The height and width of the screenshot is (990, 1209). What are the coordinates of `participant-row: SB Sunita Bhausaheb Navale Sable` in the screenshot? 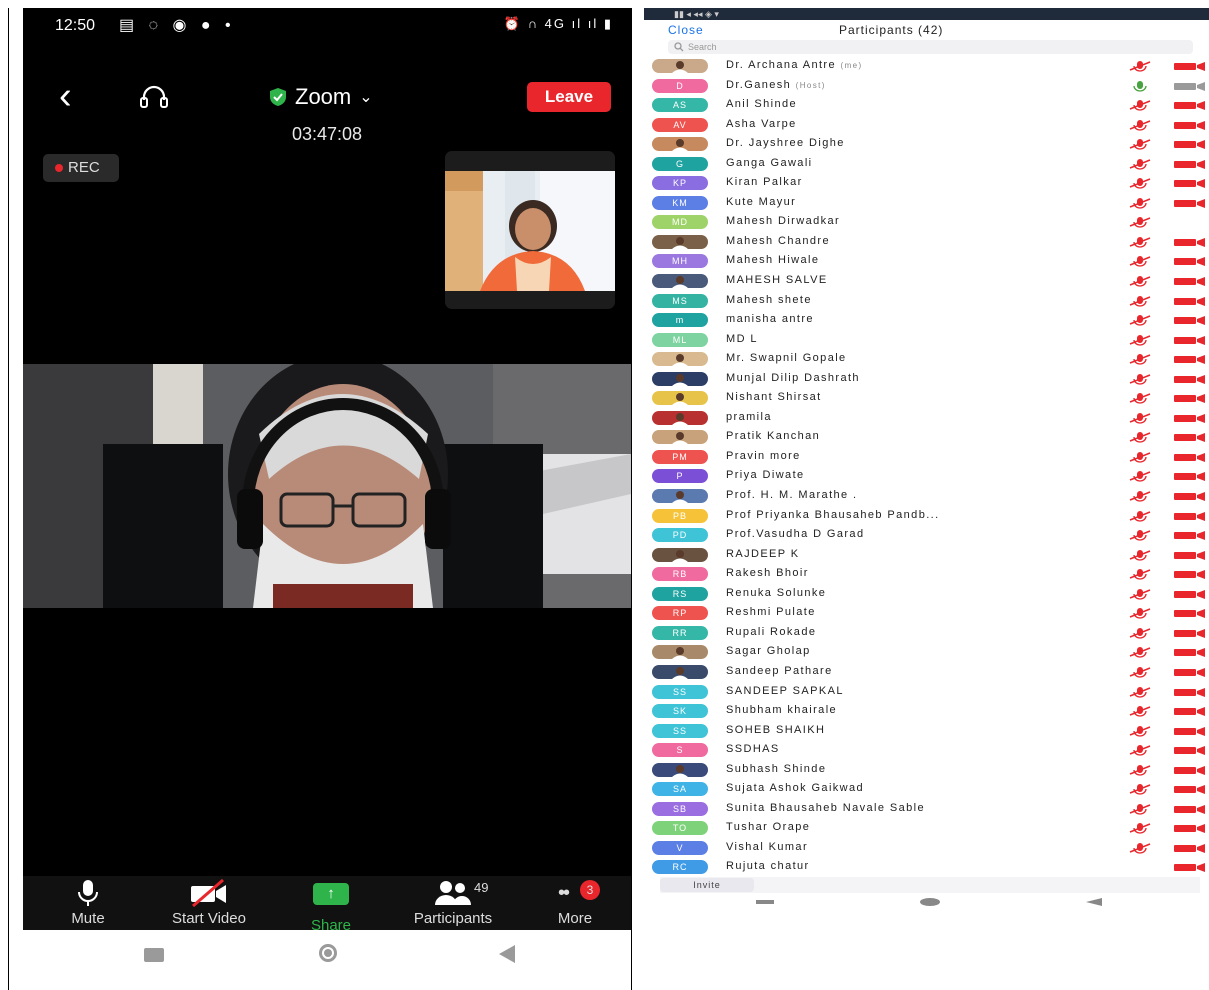 It's located at (926, 809).